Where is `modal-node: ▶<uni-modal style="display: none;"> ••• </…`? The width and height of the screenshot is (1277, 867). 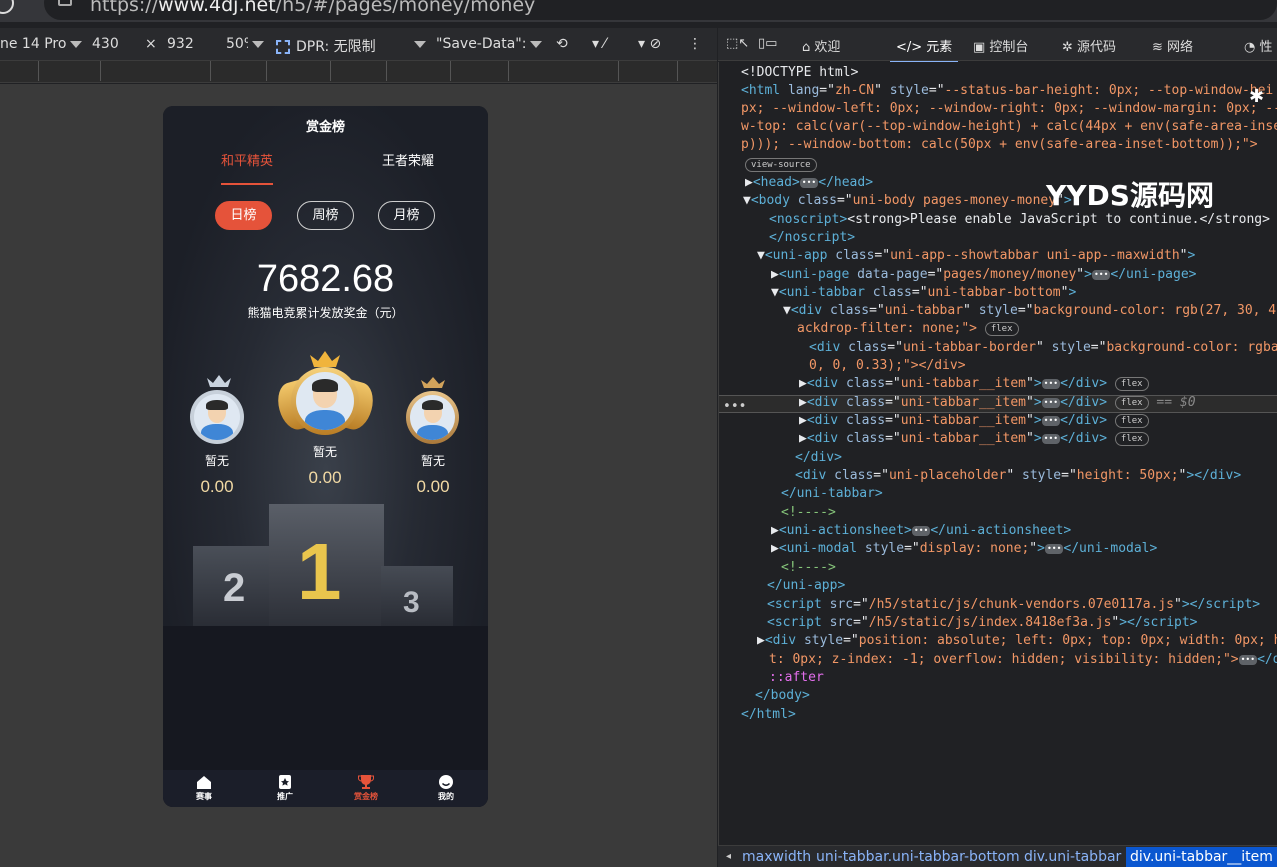 modal-node: ▶<uni-modal style="display: none;"> ••• </… is located at coordinates (964, 549).